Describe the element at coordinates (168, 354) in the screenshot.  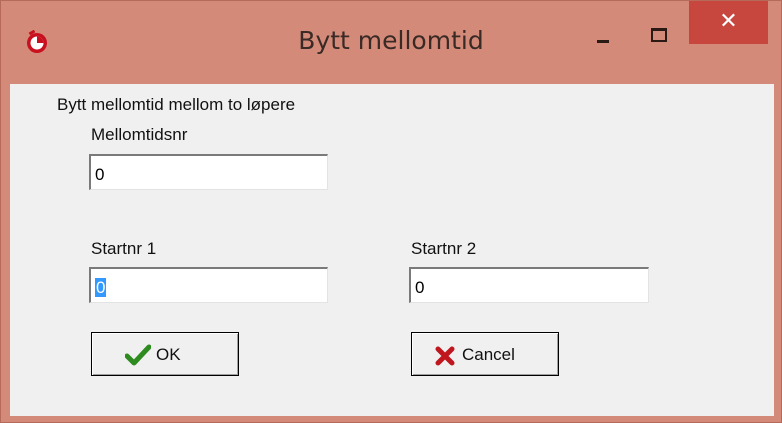
I see `ok-button-label: OK` at that location.